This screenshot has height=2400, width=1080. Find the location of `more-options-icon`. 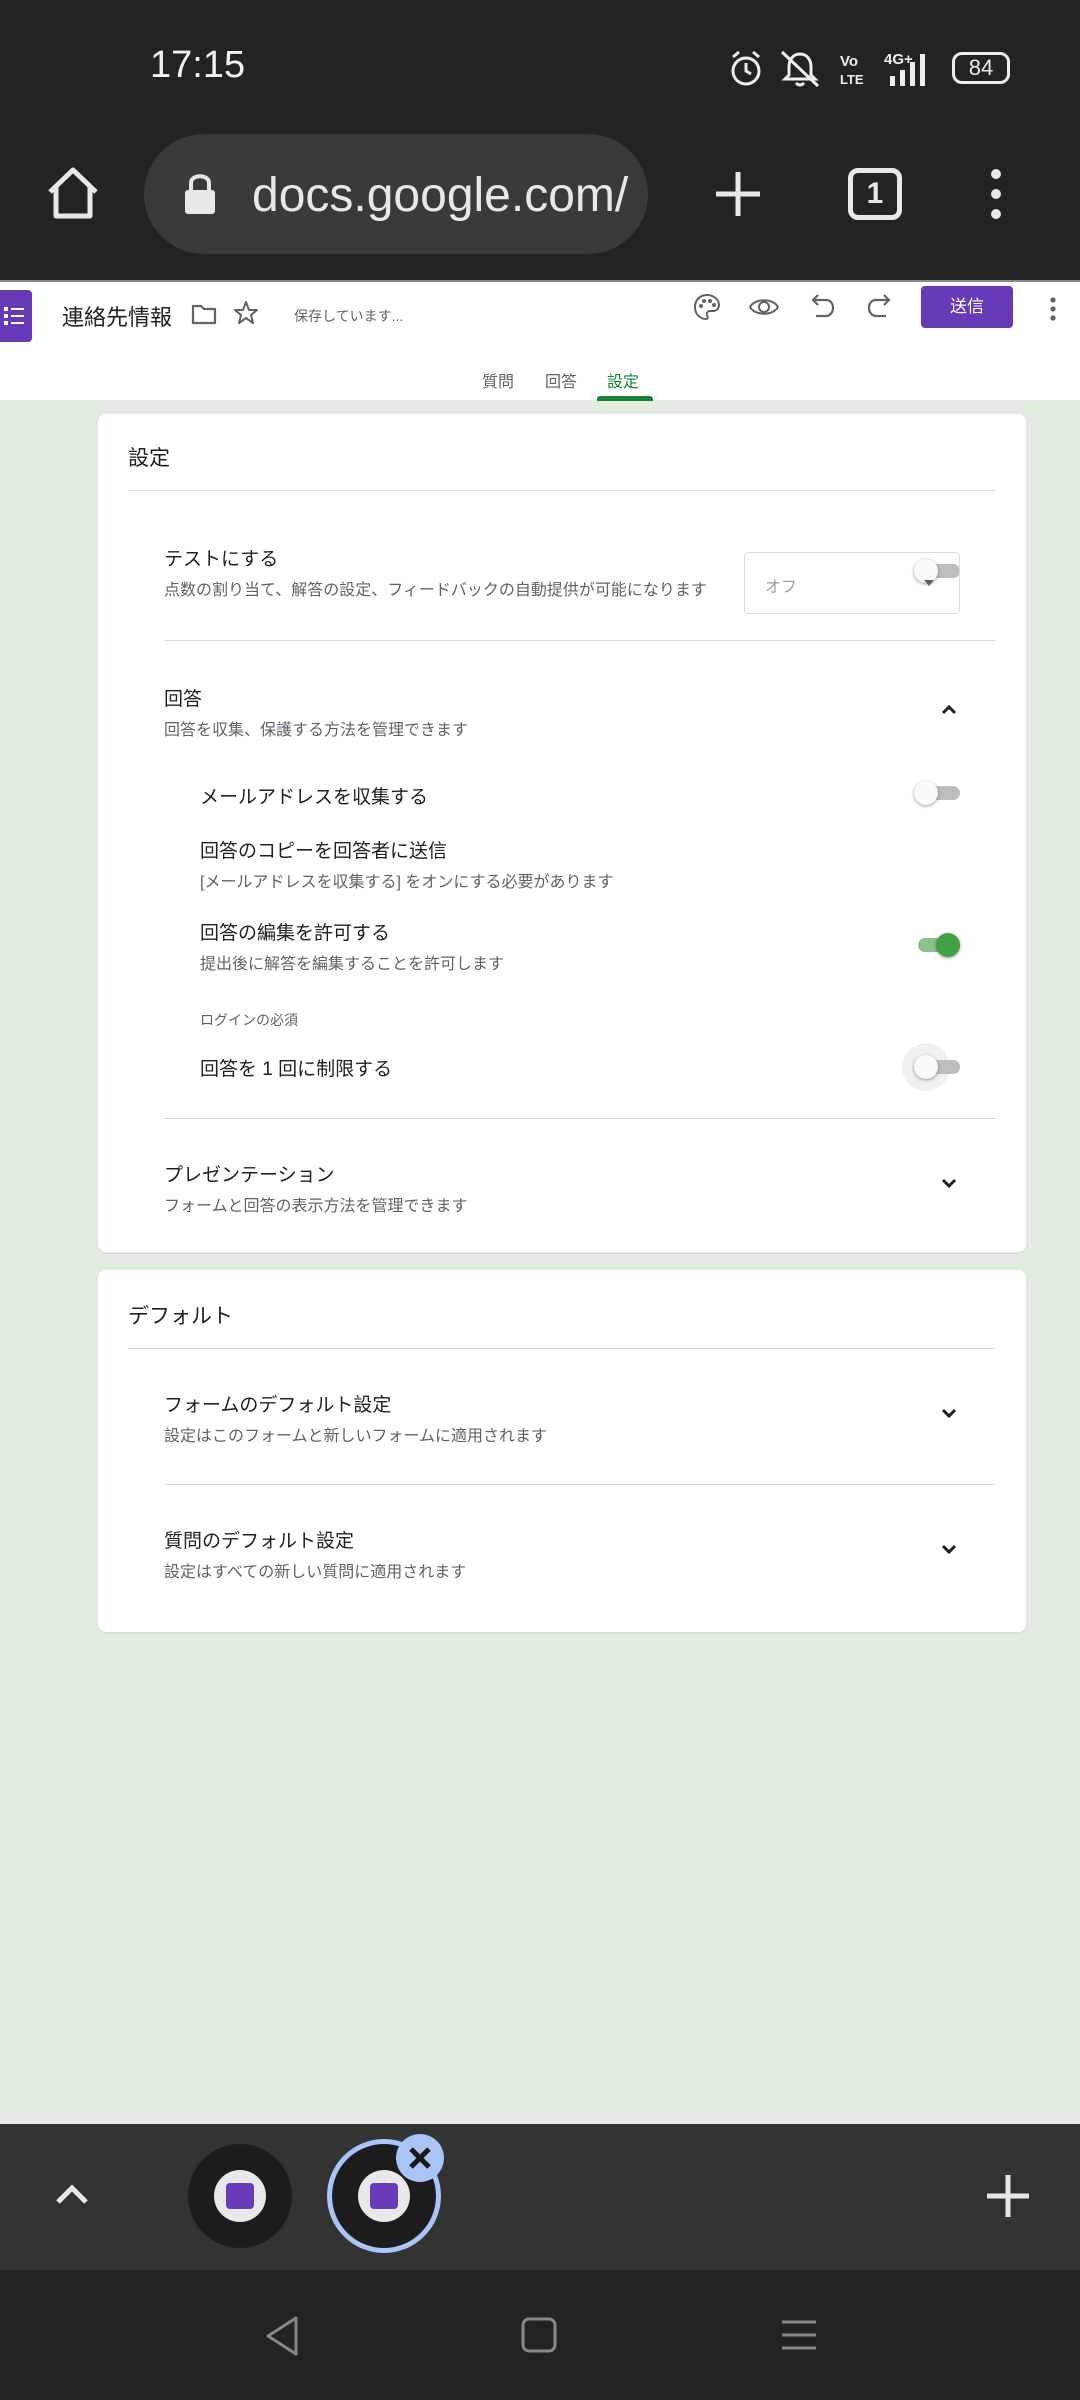

more-options-icon is located at coordinates (1053, 309).